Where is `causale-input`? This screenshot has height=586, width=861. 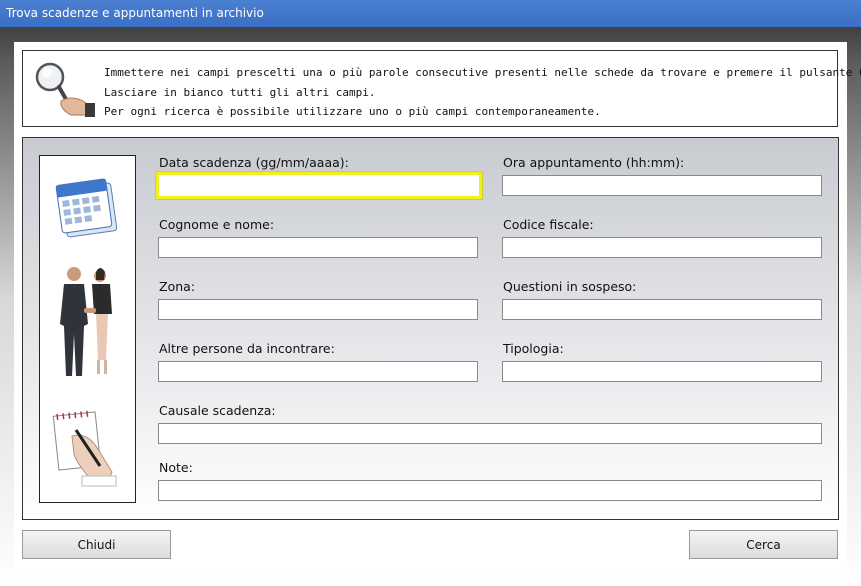
causale-input is located at coordinates (490, 433).